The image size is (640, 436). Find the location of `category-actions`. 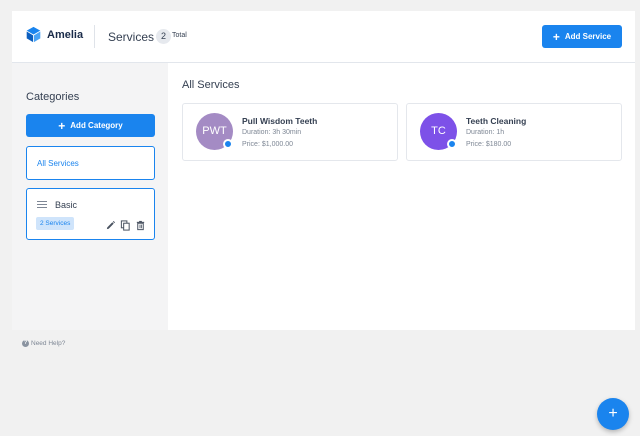

category-actions is located at coordinates (125, 224).